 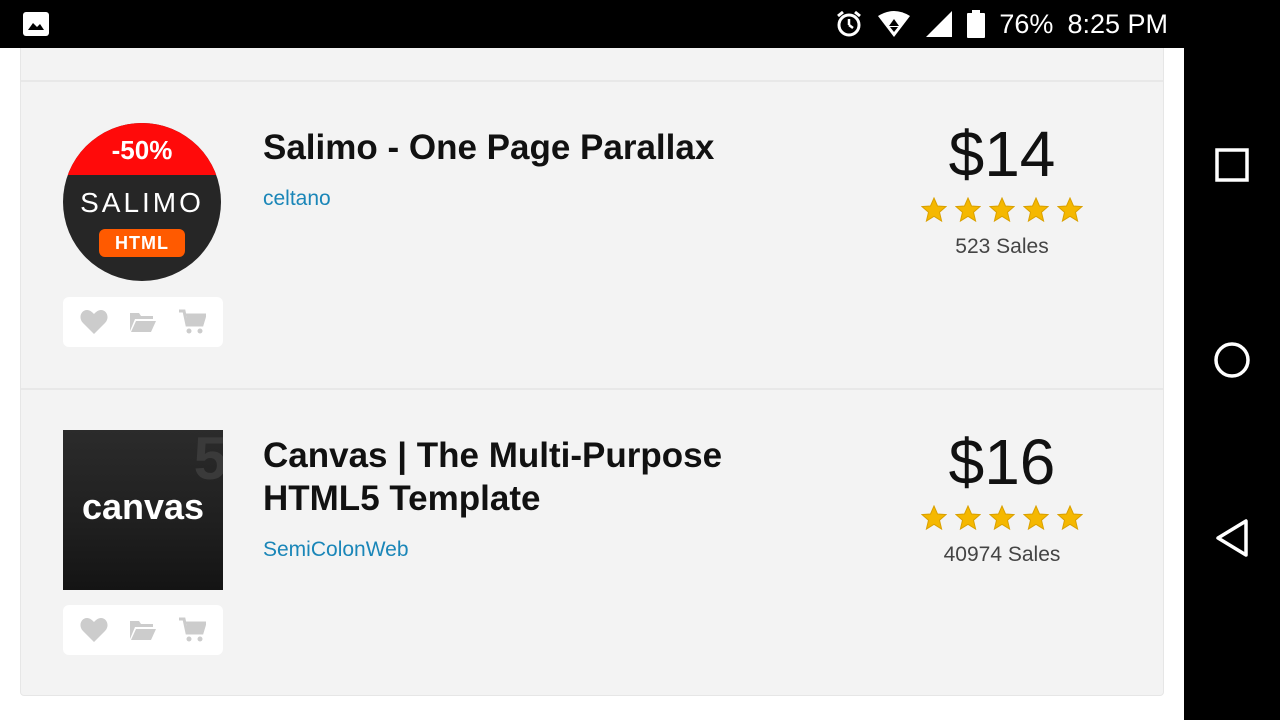 What do you see at coordinates (1002, 554) in the screenshot?
I see `sales-count: 40974 Sales` at bounding box center [1002, 554].